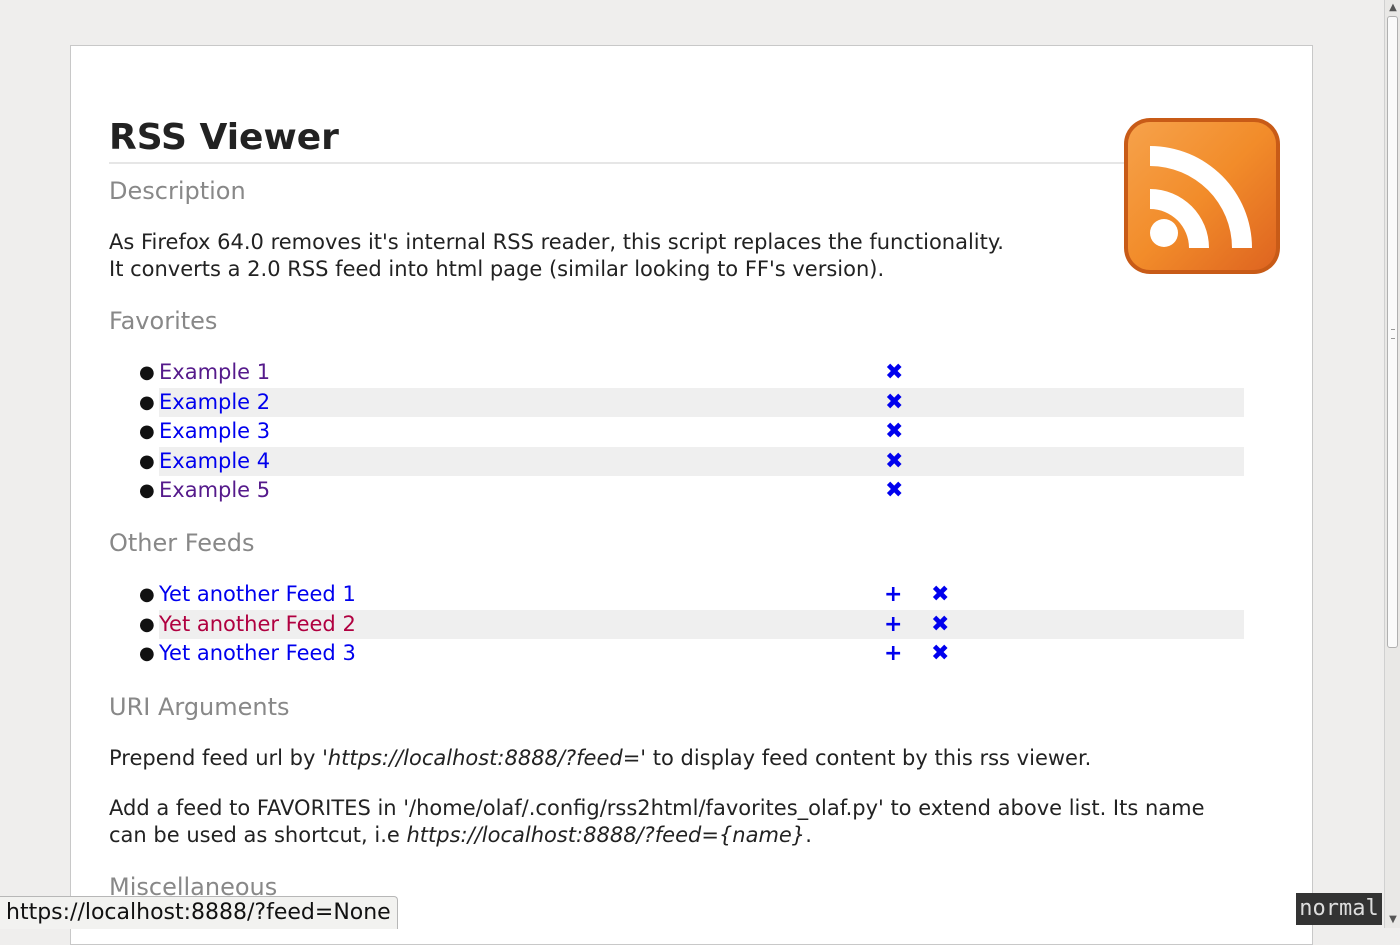 The image size is (1400, 945). What do you see at coordinates (214, 431) in the screenshot?
I see `favorite-link-example-3: Example 3` at bounding box center [214, 431].